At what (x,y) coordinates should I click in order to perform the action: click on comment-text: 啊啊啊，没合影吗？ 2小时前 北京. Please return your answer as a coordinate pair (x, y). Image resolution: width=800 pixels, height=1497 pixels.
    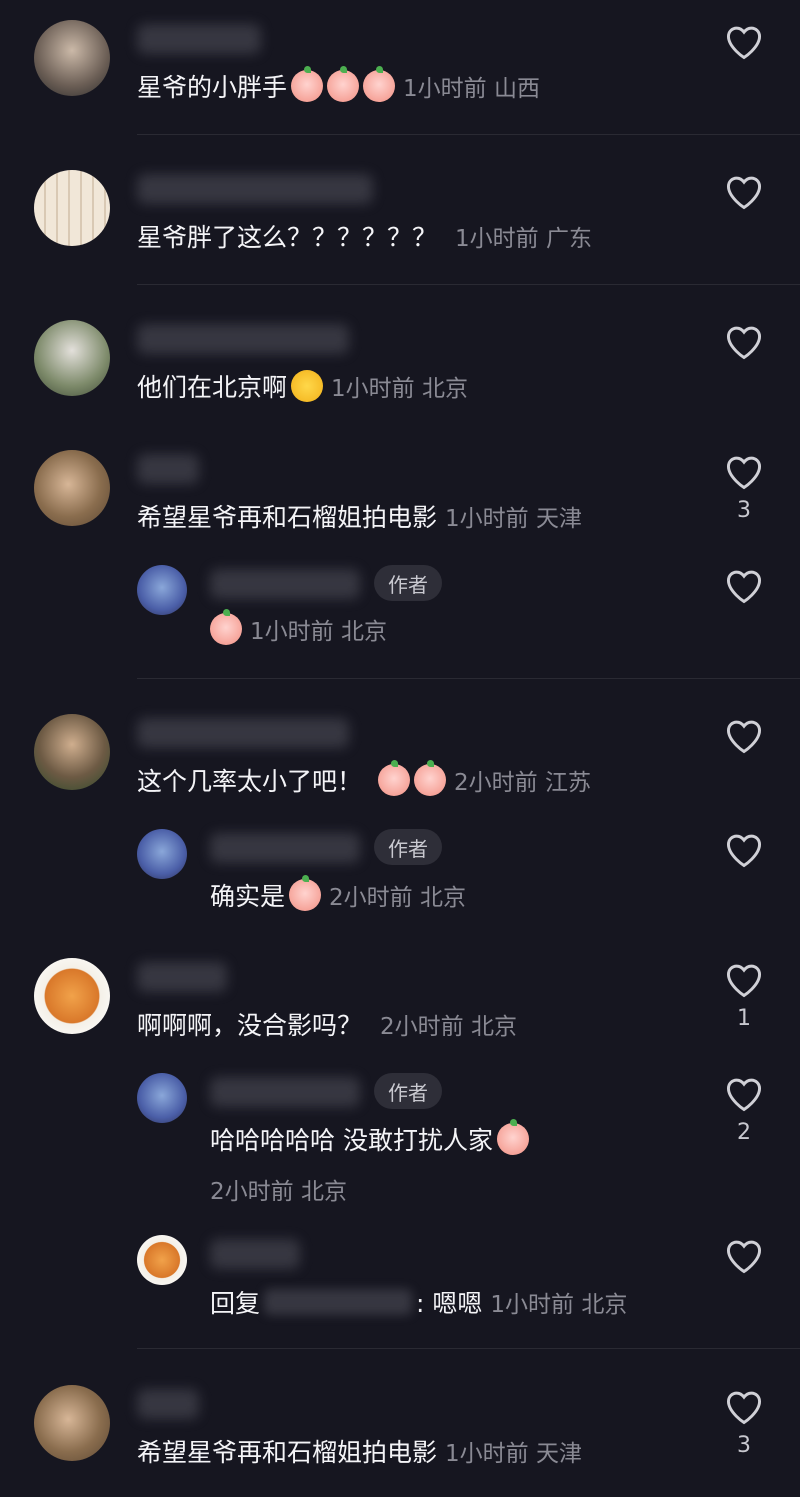
    Looking at the image, I should click on (327, 1024).